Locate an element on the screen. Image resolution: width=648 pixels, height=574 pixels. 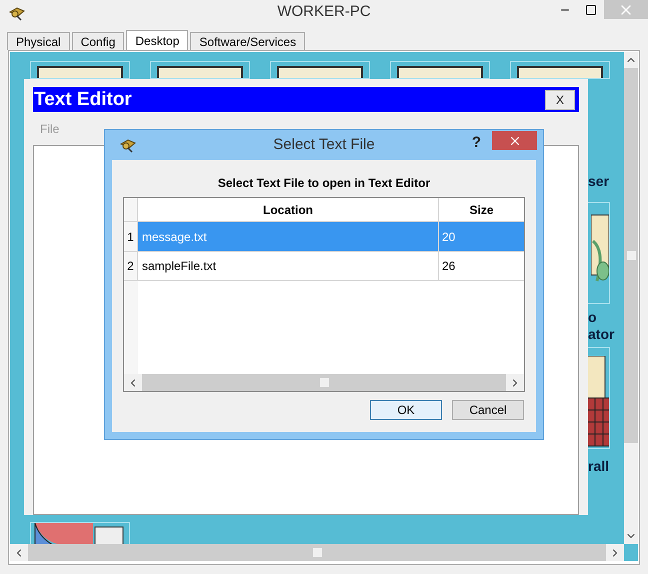
dialog-title: Select Text File is located at coordinates (324, 144).